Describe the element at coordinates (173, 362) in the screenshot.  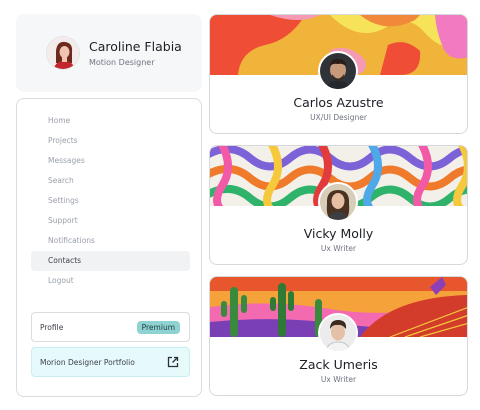
I see `external-link-icon` at that location.